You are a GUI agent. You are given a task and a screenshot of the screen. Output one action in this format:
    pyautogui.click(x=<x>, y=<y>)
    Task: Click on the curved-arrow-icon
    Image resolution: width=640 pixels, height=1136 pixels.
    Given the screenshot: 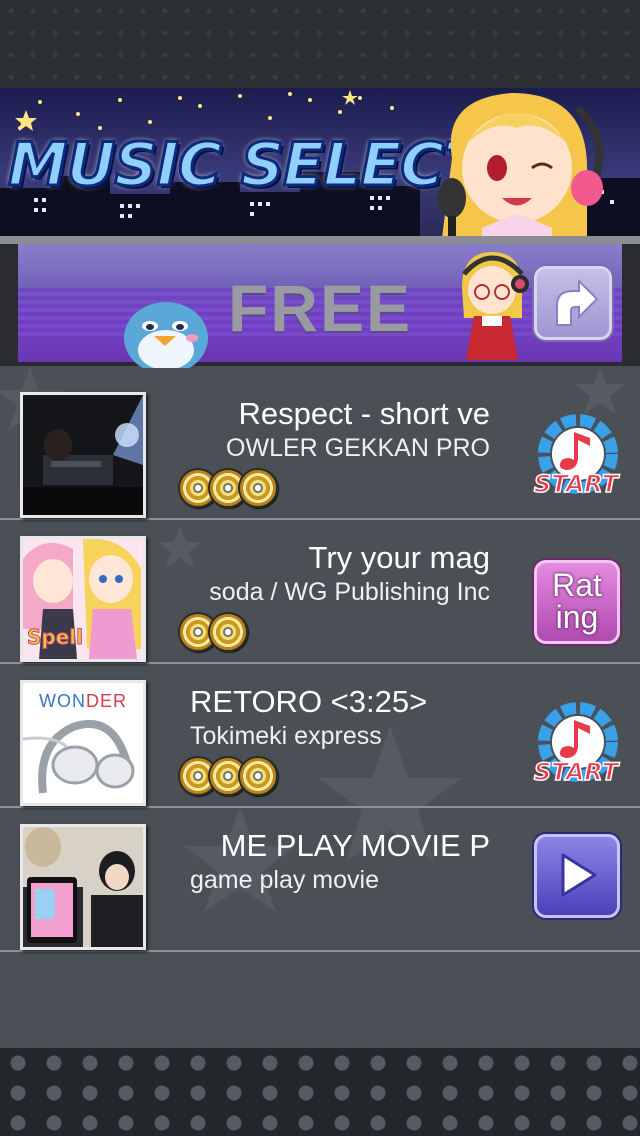 What is the action you would take?
    pyautogui.click(x=577, y=302)
    